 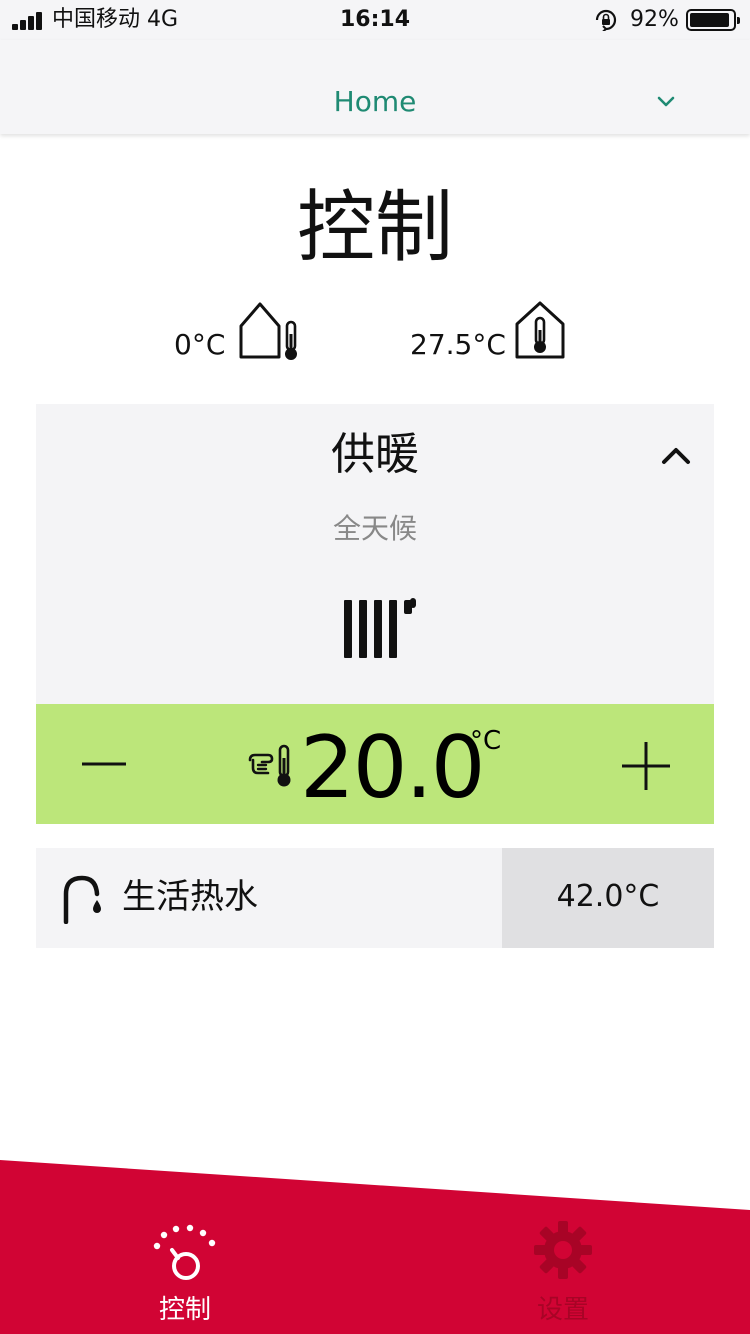 What do you see at coordinates (374, 228) in the screenshot?
I see `page-title: 控制` at bounding box center [374, 228].